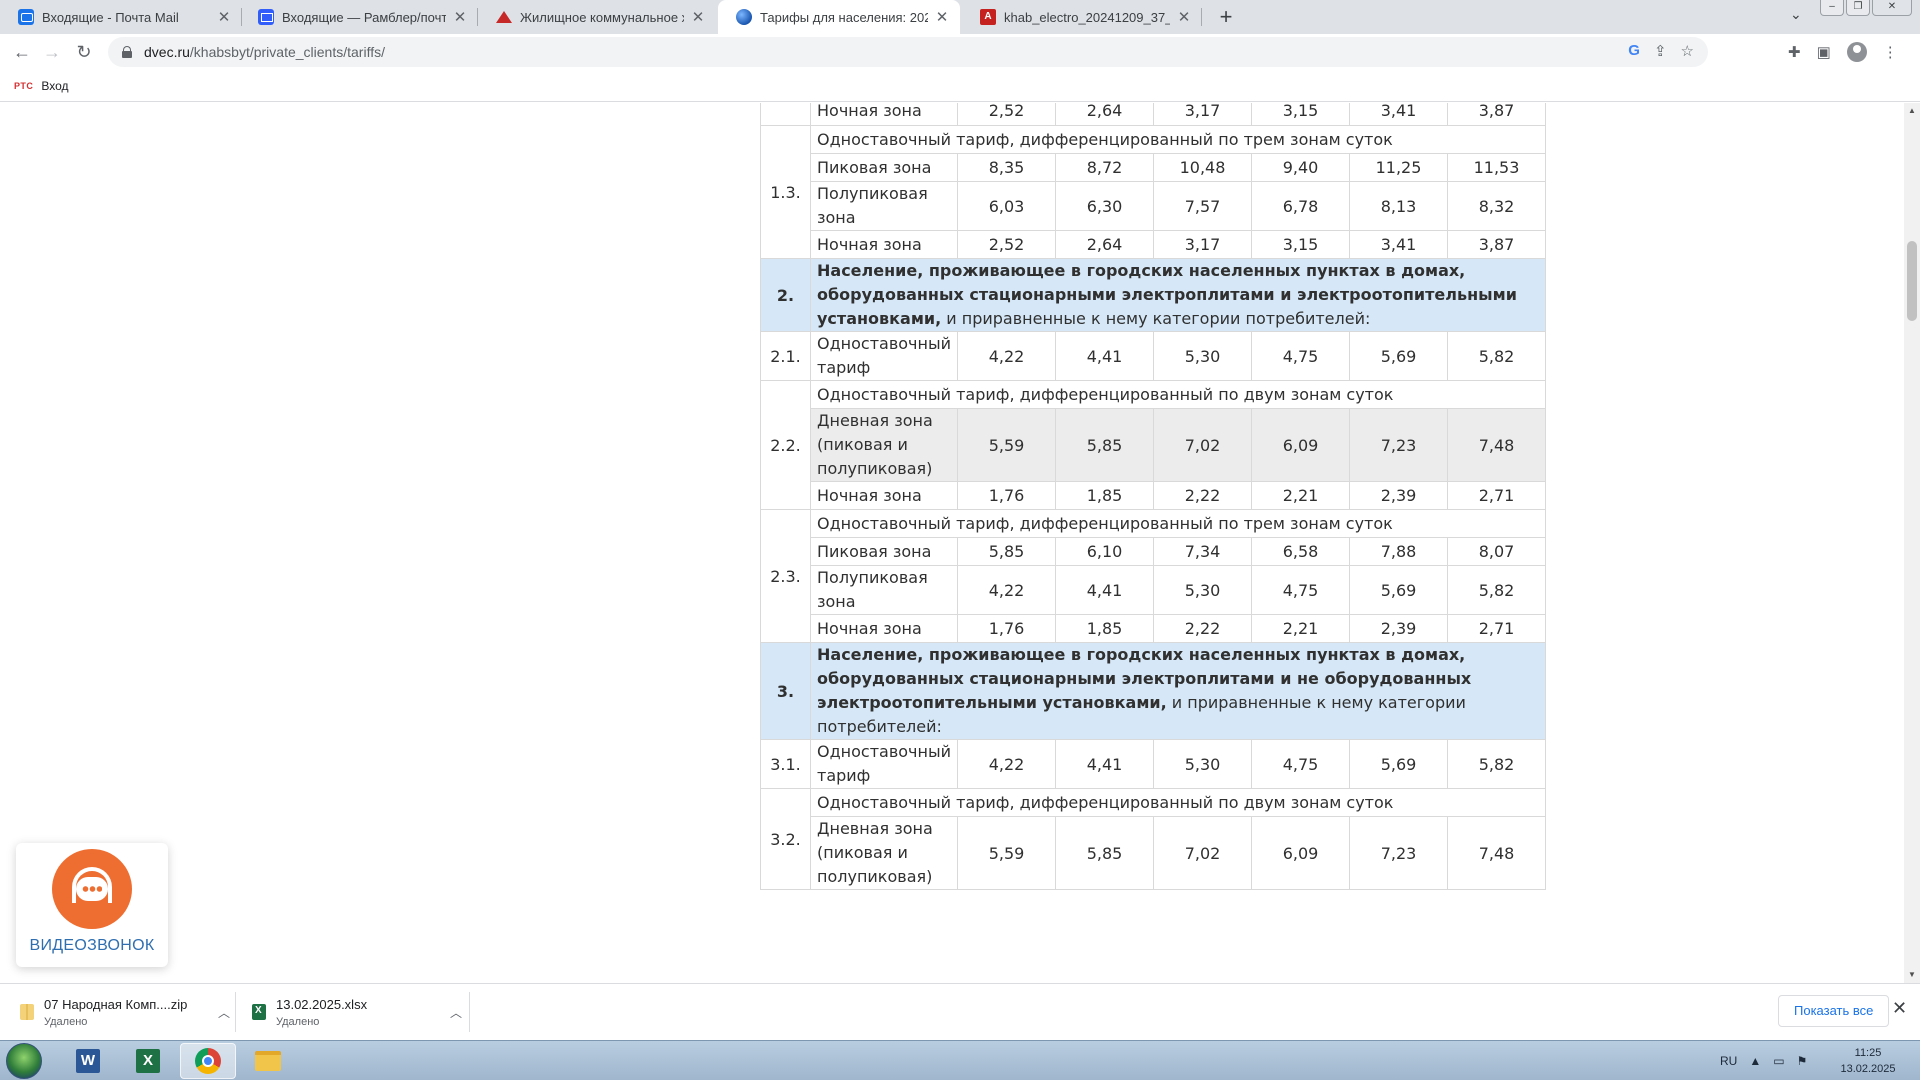  What do you see at coordinates (1892, 8) in the screenshot?
I see `close-window-button: ✕` at bounding box center [1892, 8].